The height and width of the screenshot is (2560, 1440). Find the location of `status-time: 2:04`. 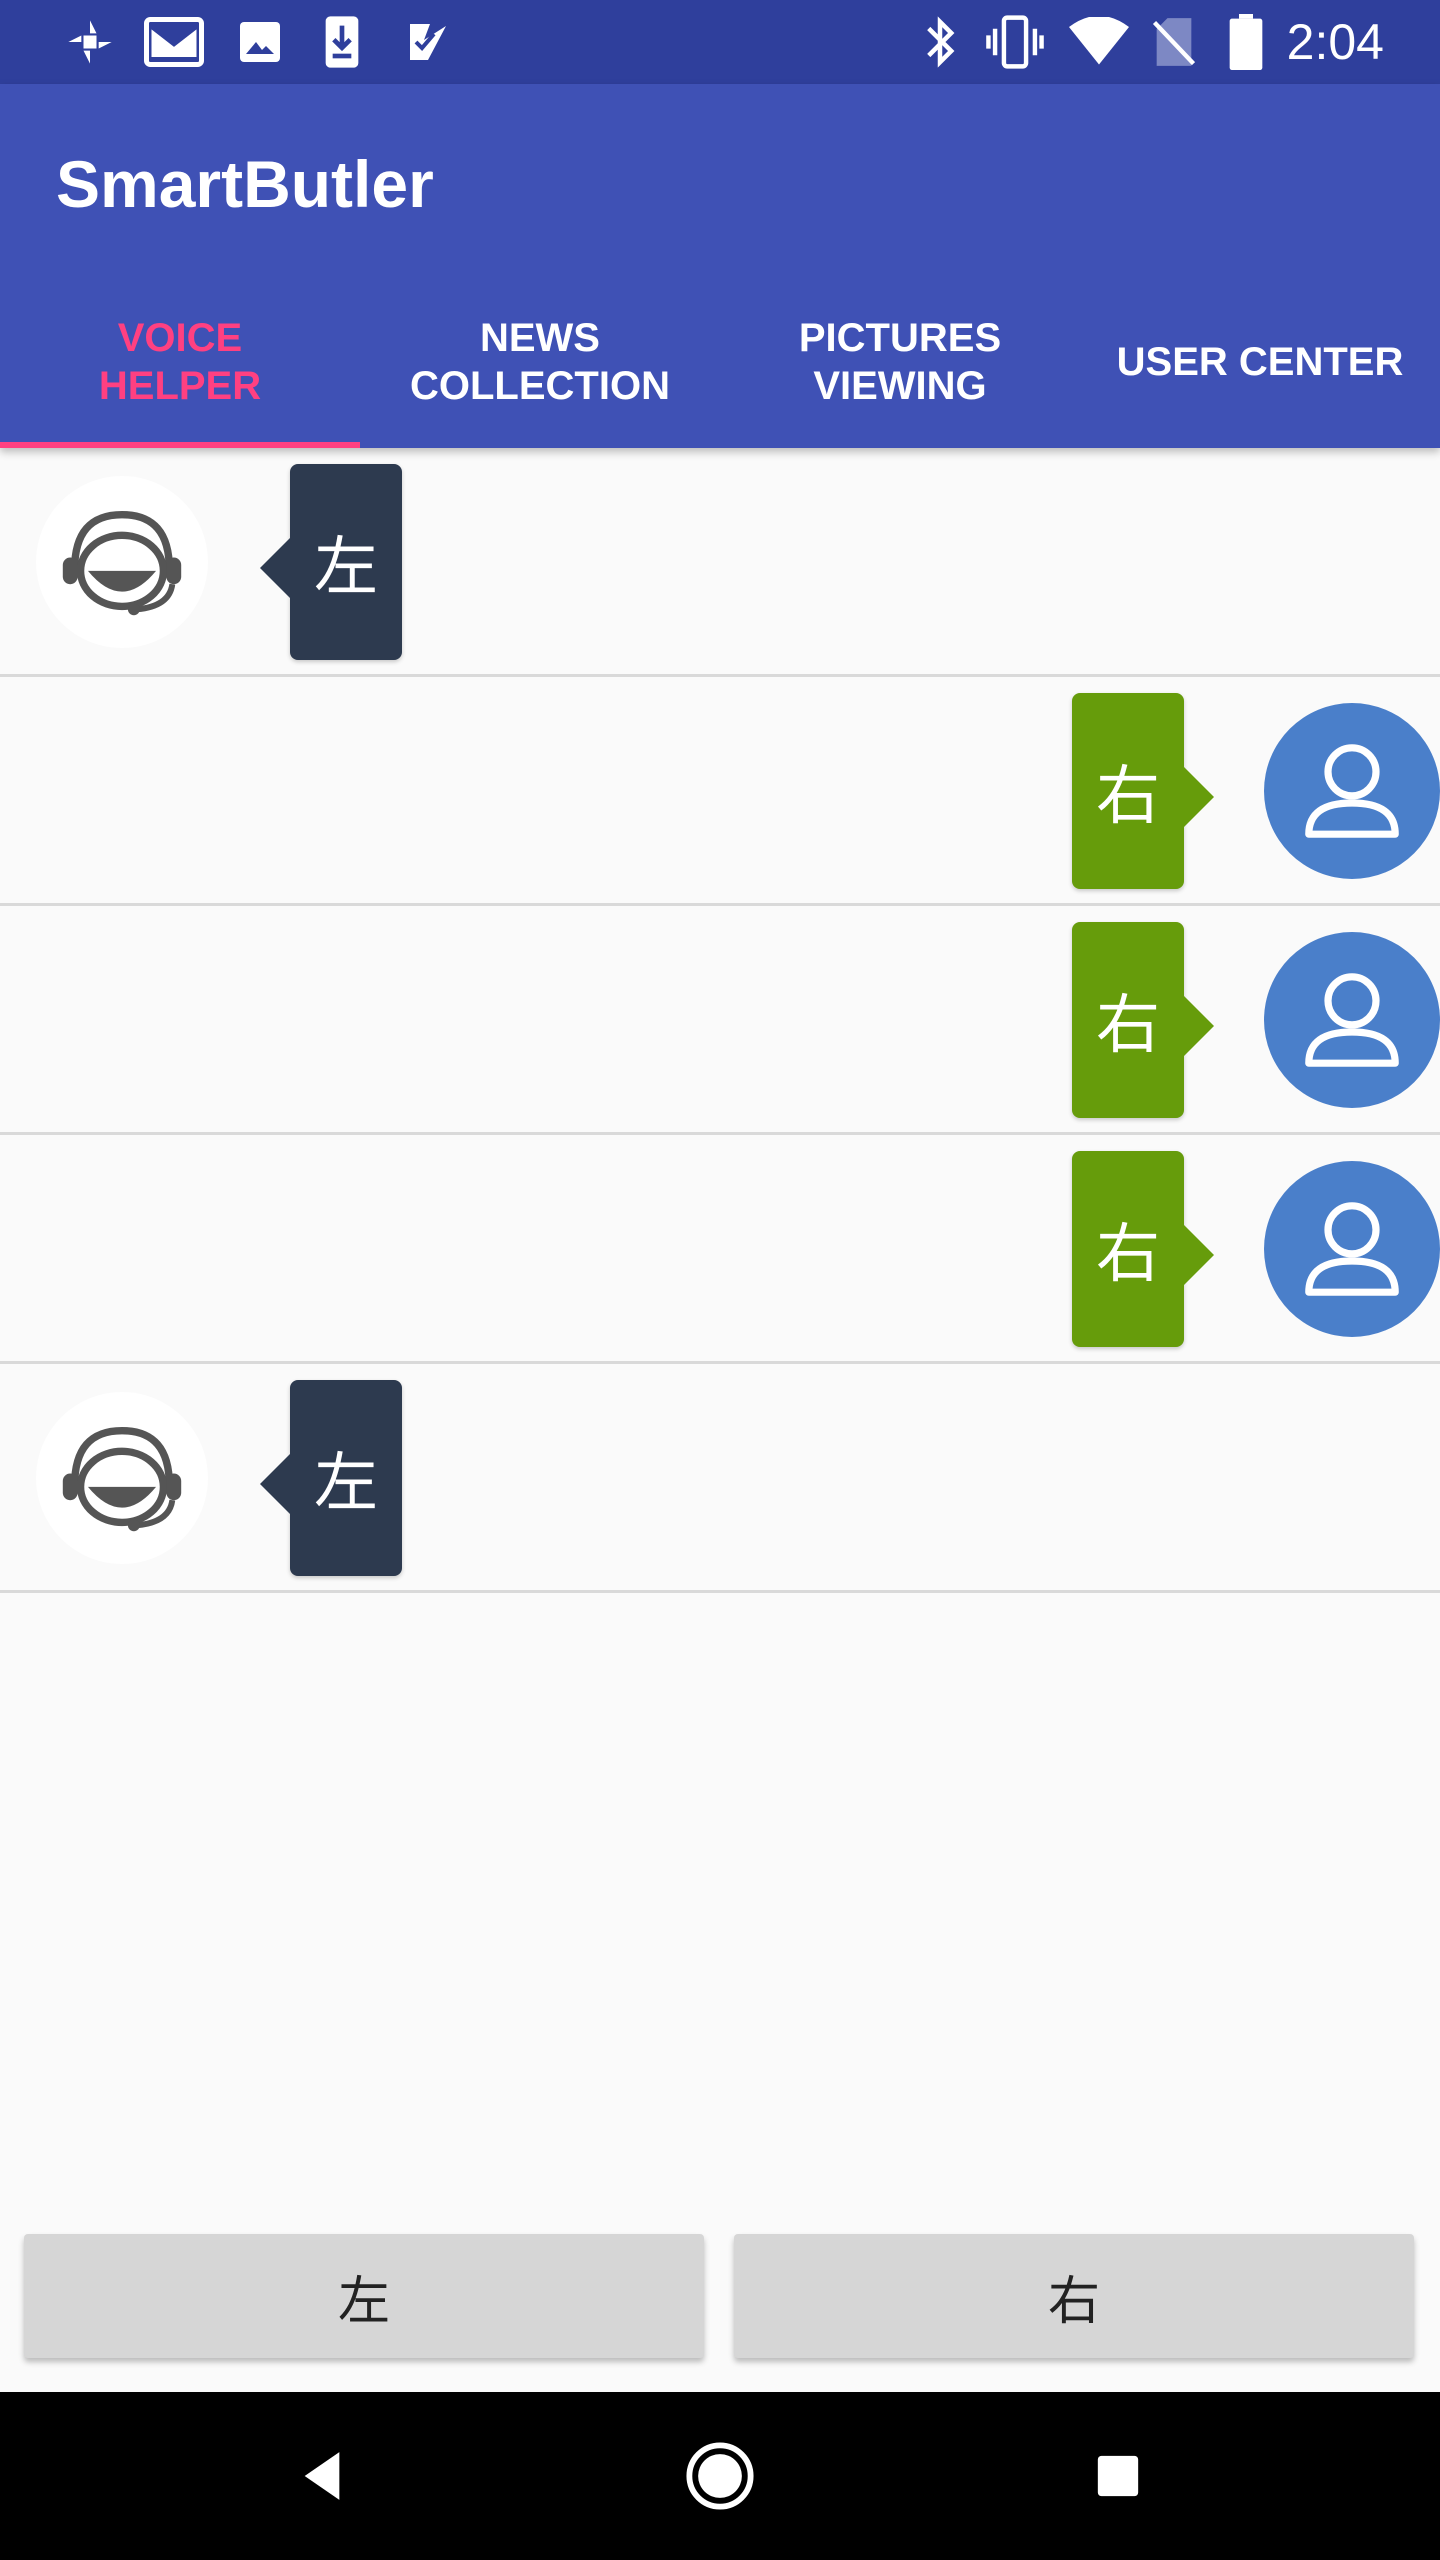

status-time: 2:04 is located at coordinates (1335, 42).